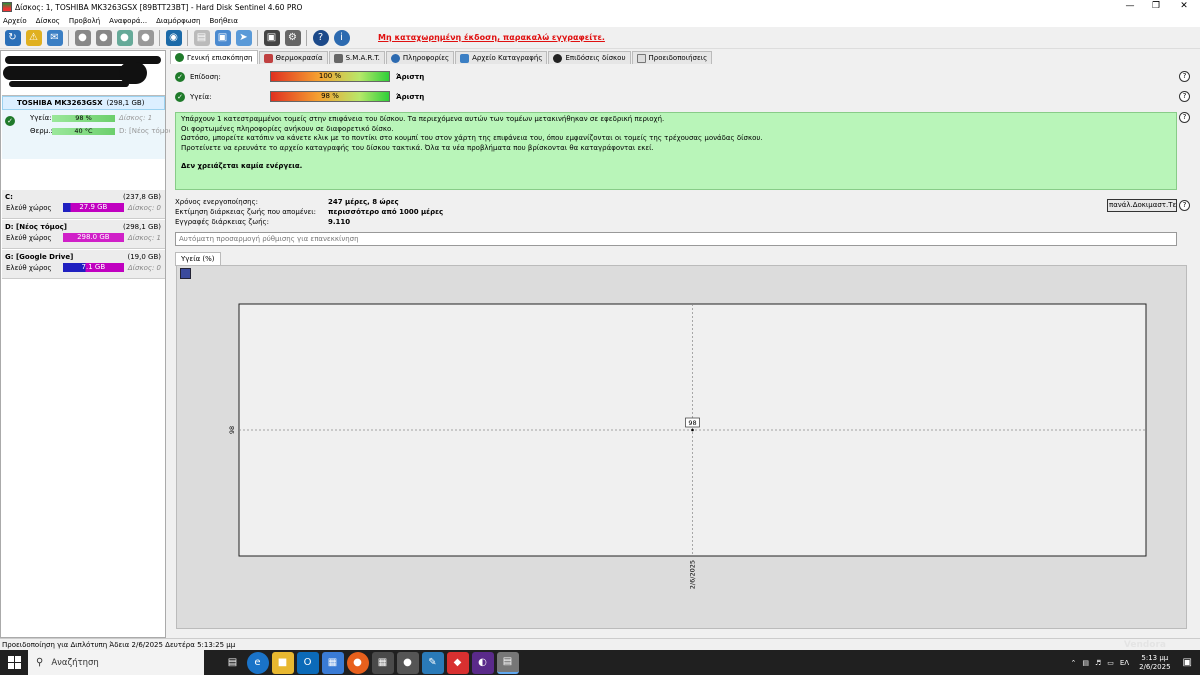 The height and width of the screenshot is (675, 1200). What do you see at coordinates (1130, 7) in the screenshot?
I see `minimize-button: —` at bounding box center [1130, 7].